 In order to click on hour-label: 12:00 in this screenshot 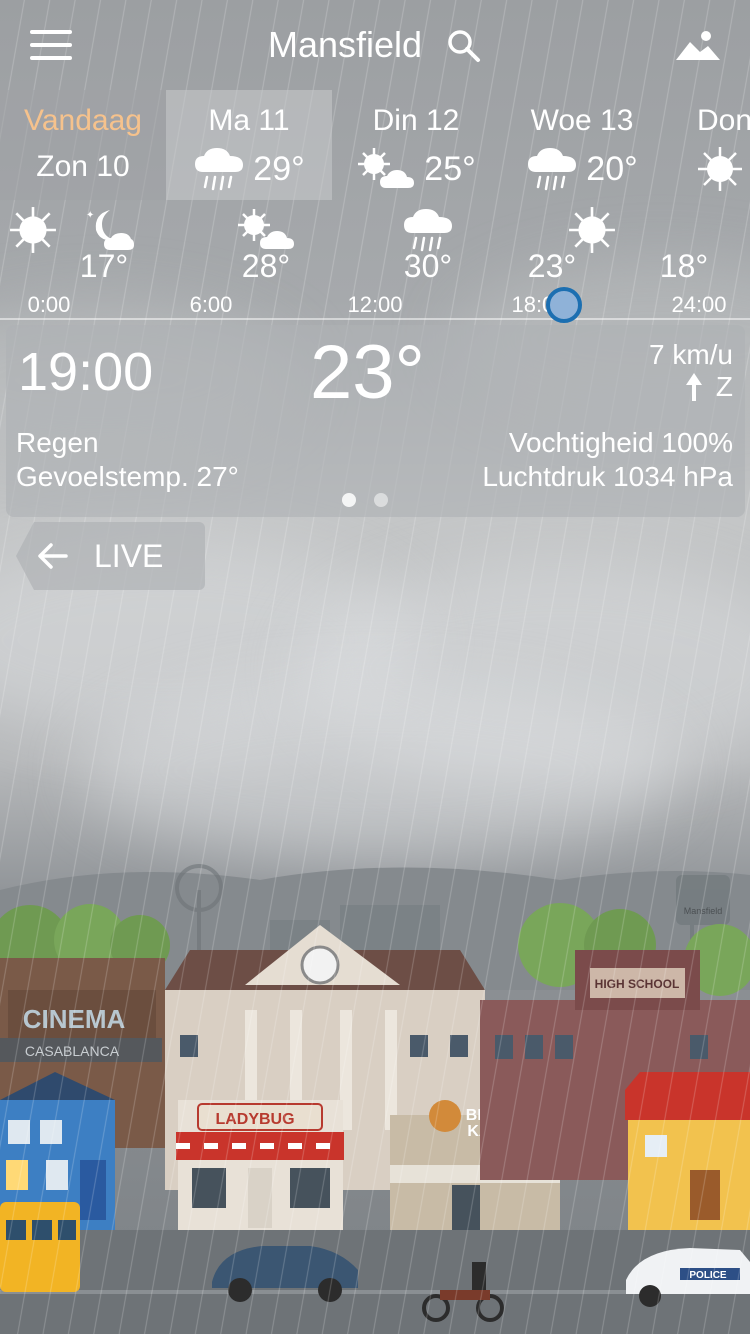, I will do `click(375, 304)`.